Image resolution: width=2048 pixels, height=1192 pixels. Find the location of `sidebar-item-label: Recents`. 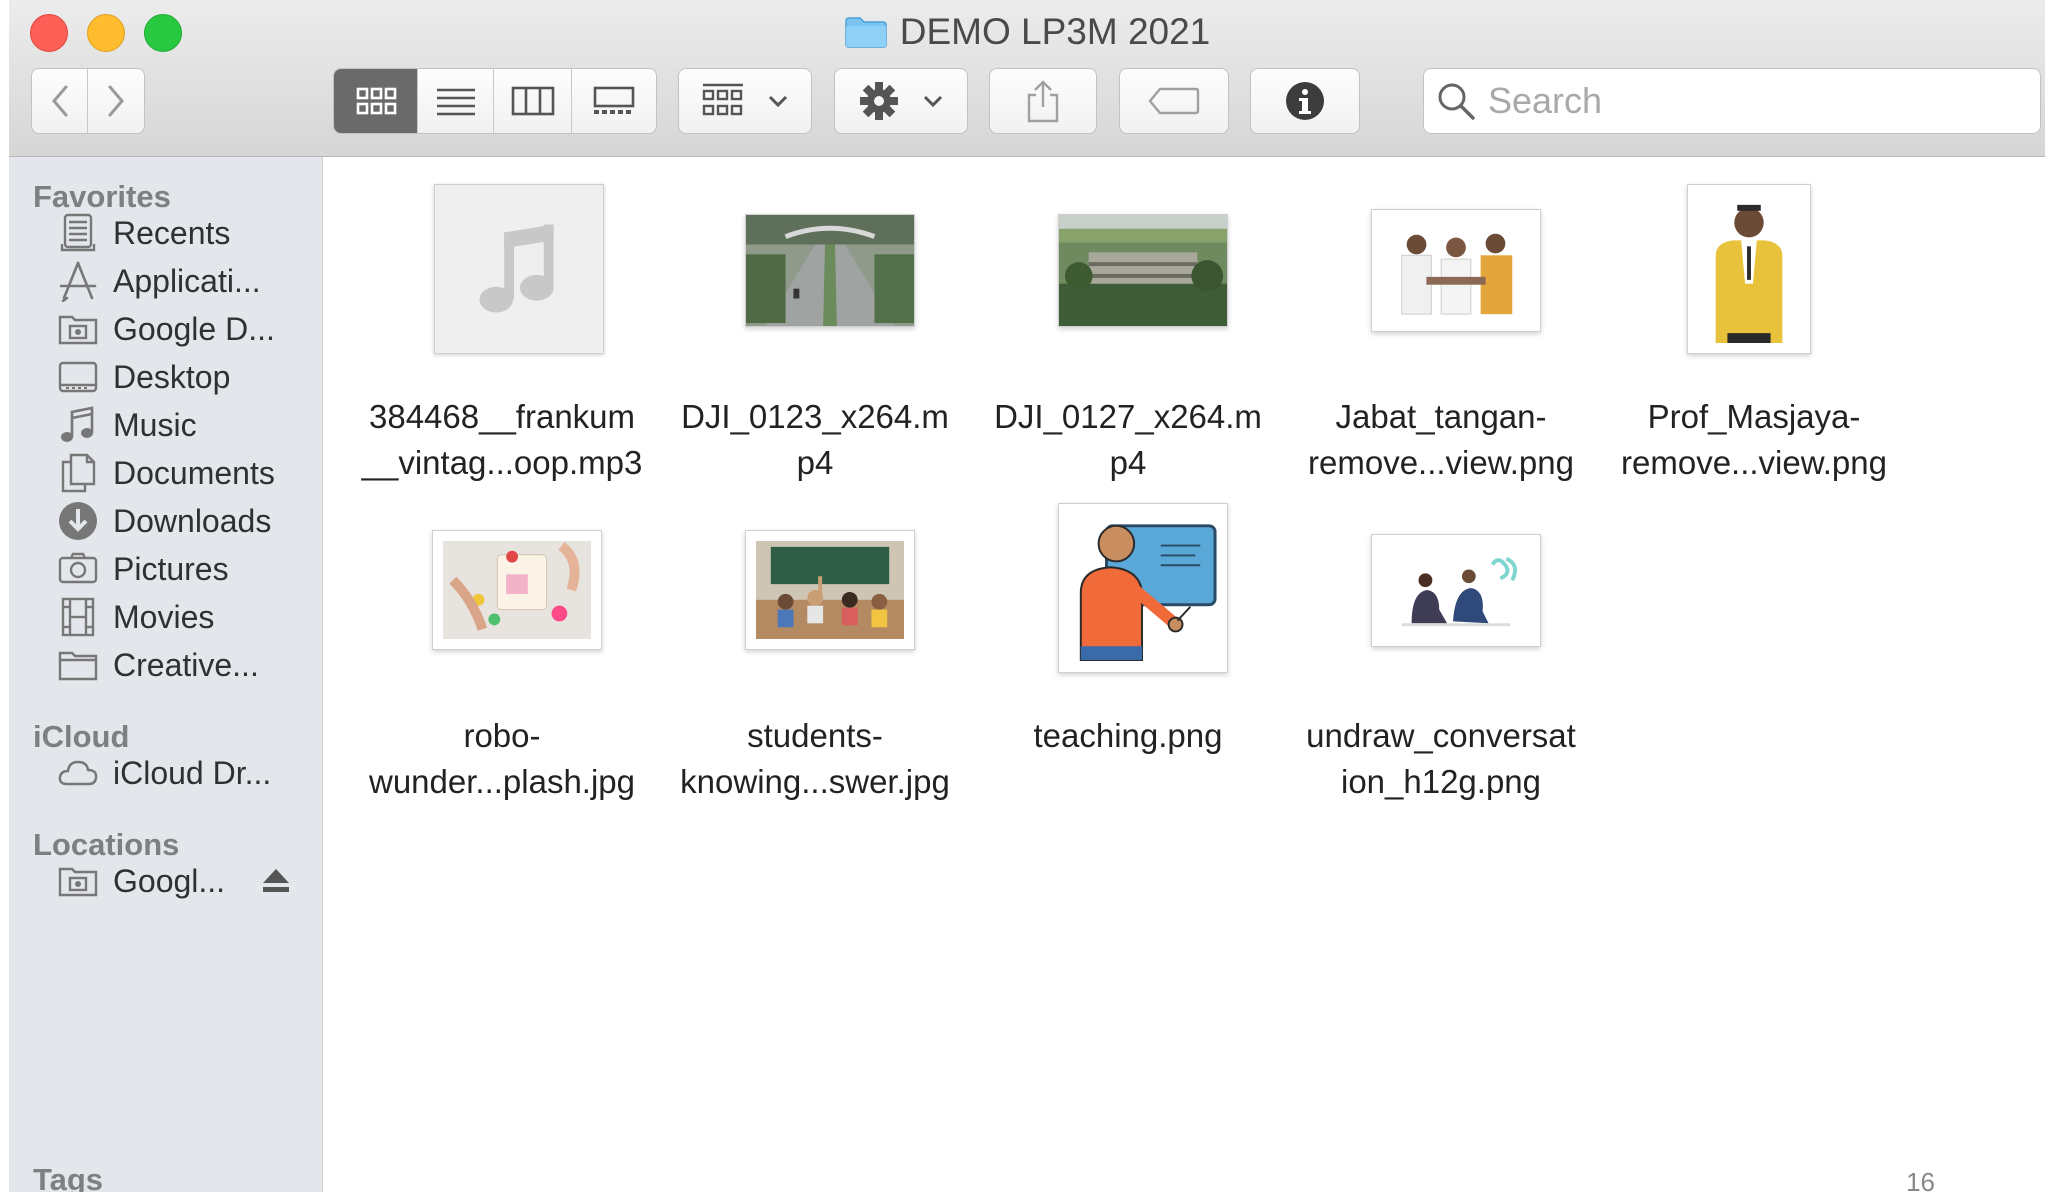

sidebar-item-label: Recents is located at coordinates (172, 232).